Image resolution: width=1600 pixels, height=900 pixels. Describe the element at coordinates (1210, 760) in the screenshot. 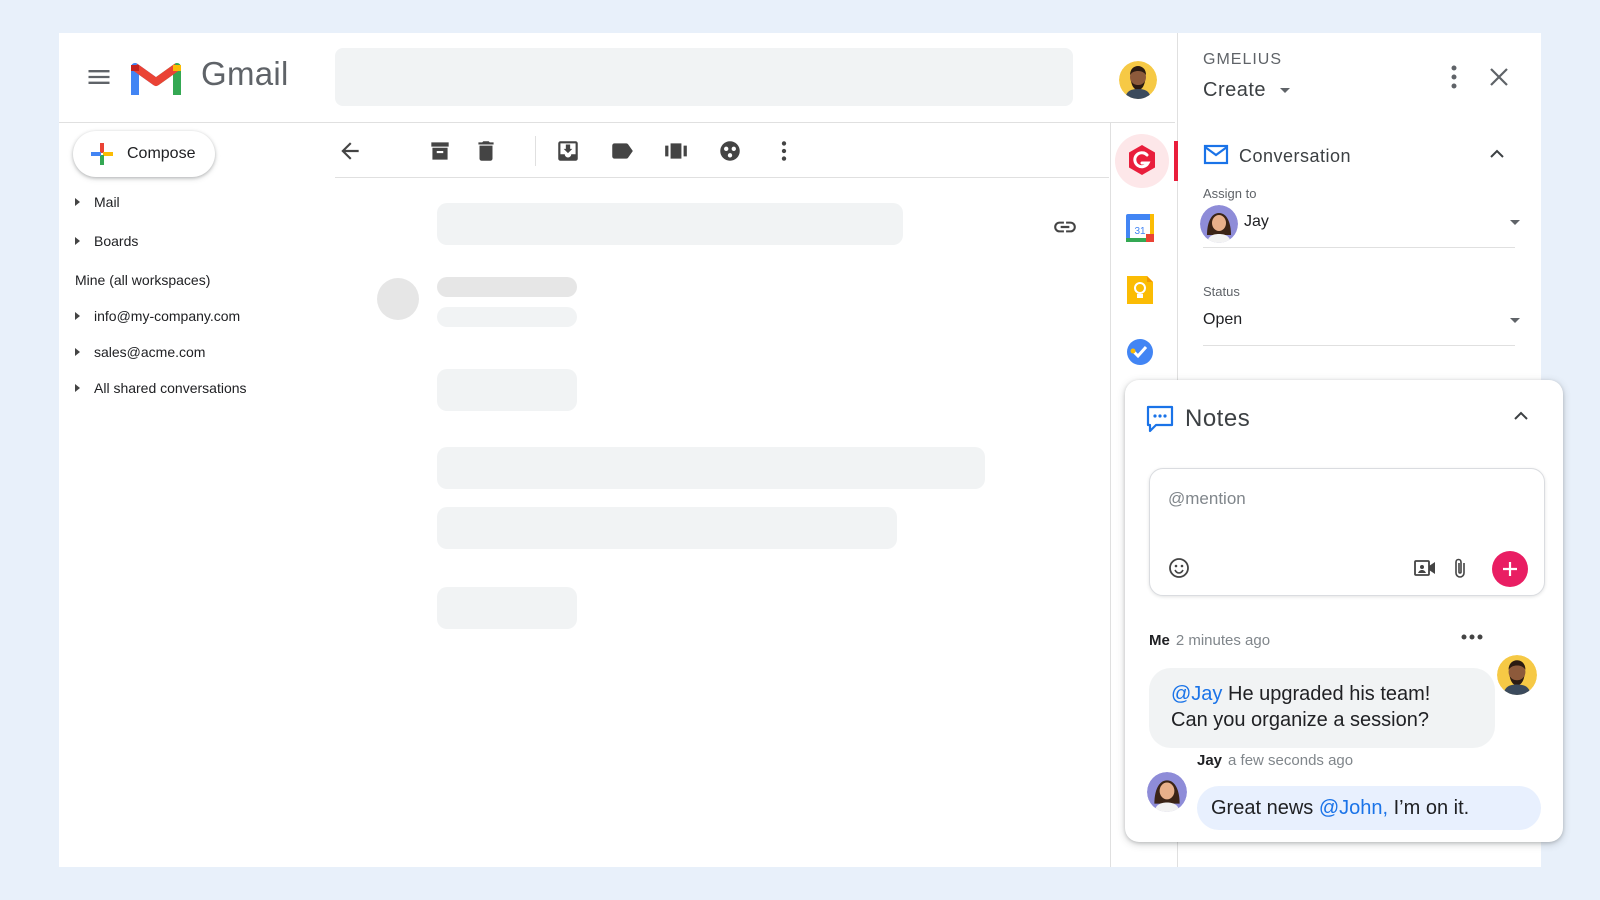

I see `message-author: Jay` at that location.